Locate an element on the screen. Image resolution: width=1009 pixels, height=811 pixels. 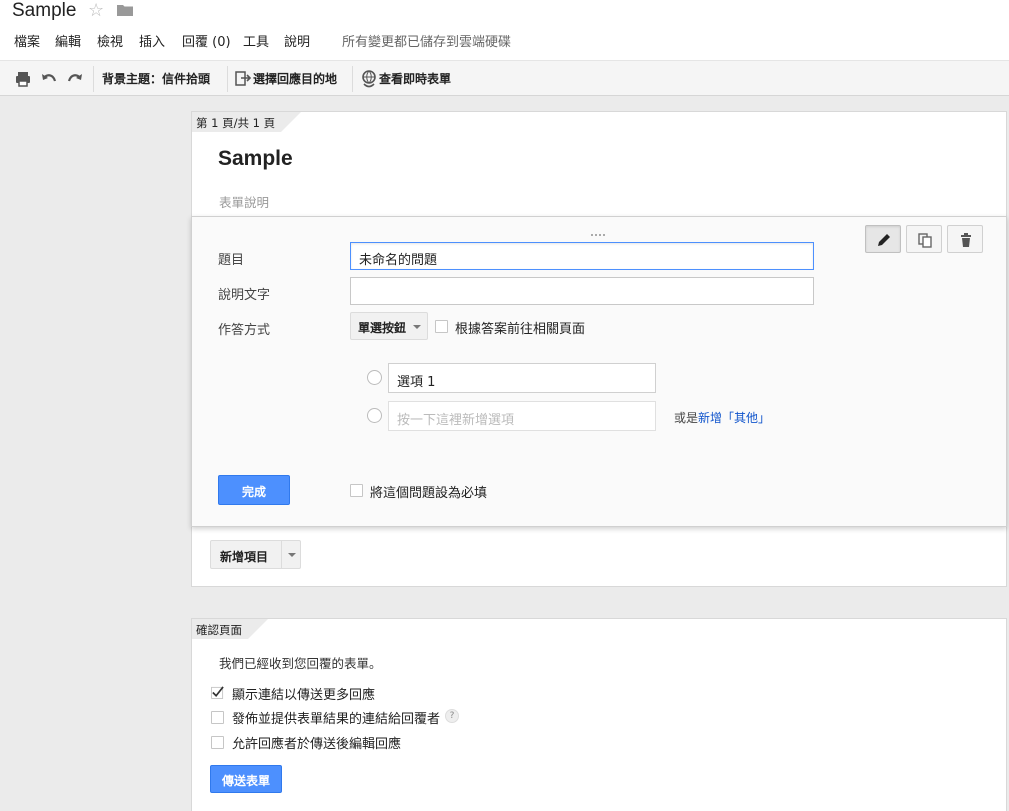
theme-button: 背景主題：信件拾頭 is located at coordinates (156, 78).